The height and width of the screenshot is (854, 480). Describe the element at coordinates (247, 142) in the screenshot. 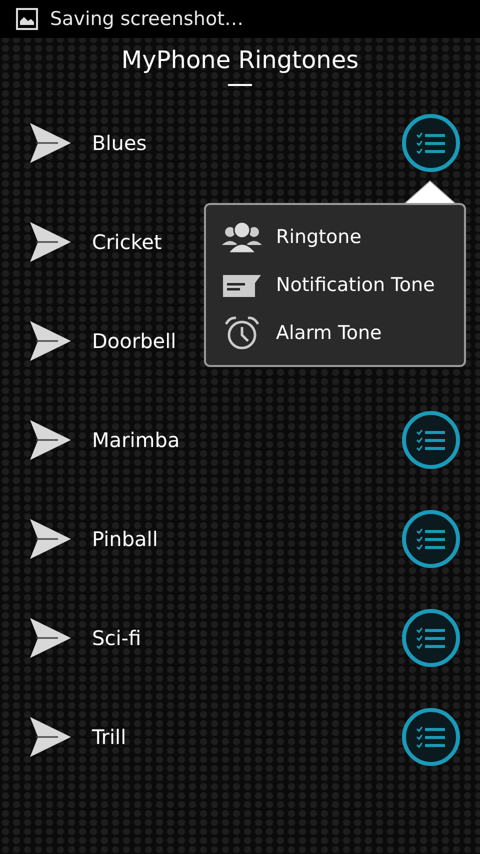

I see `ringtone-name: Blues` at that location.